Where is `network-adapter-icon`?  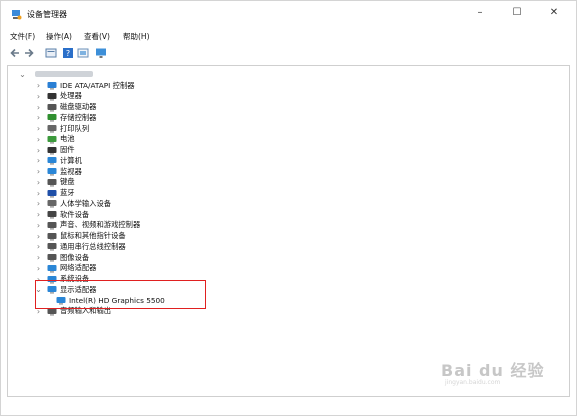
network-adapter-icon is located at coordinates (52, 268).